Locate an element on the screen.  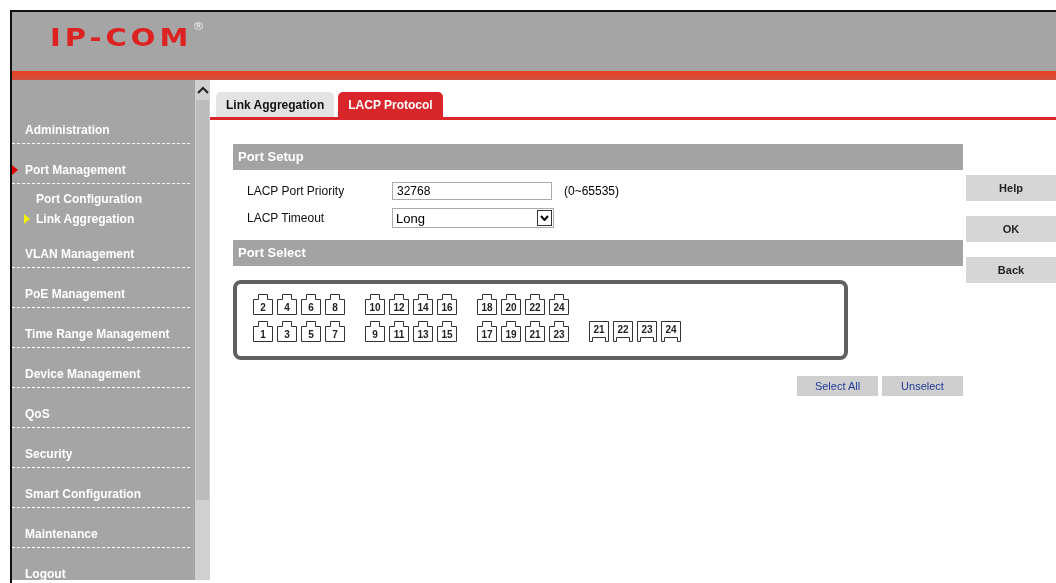
ethernet-port: 24 is located at coordinates (559, 304).